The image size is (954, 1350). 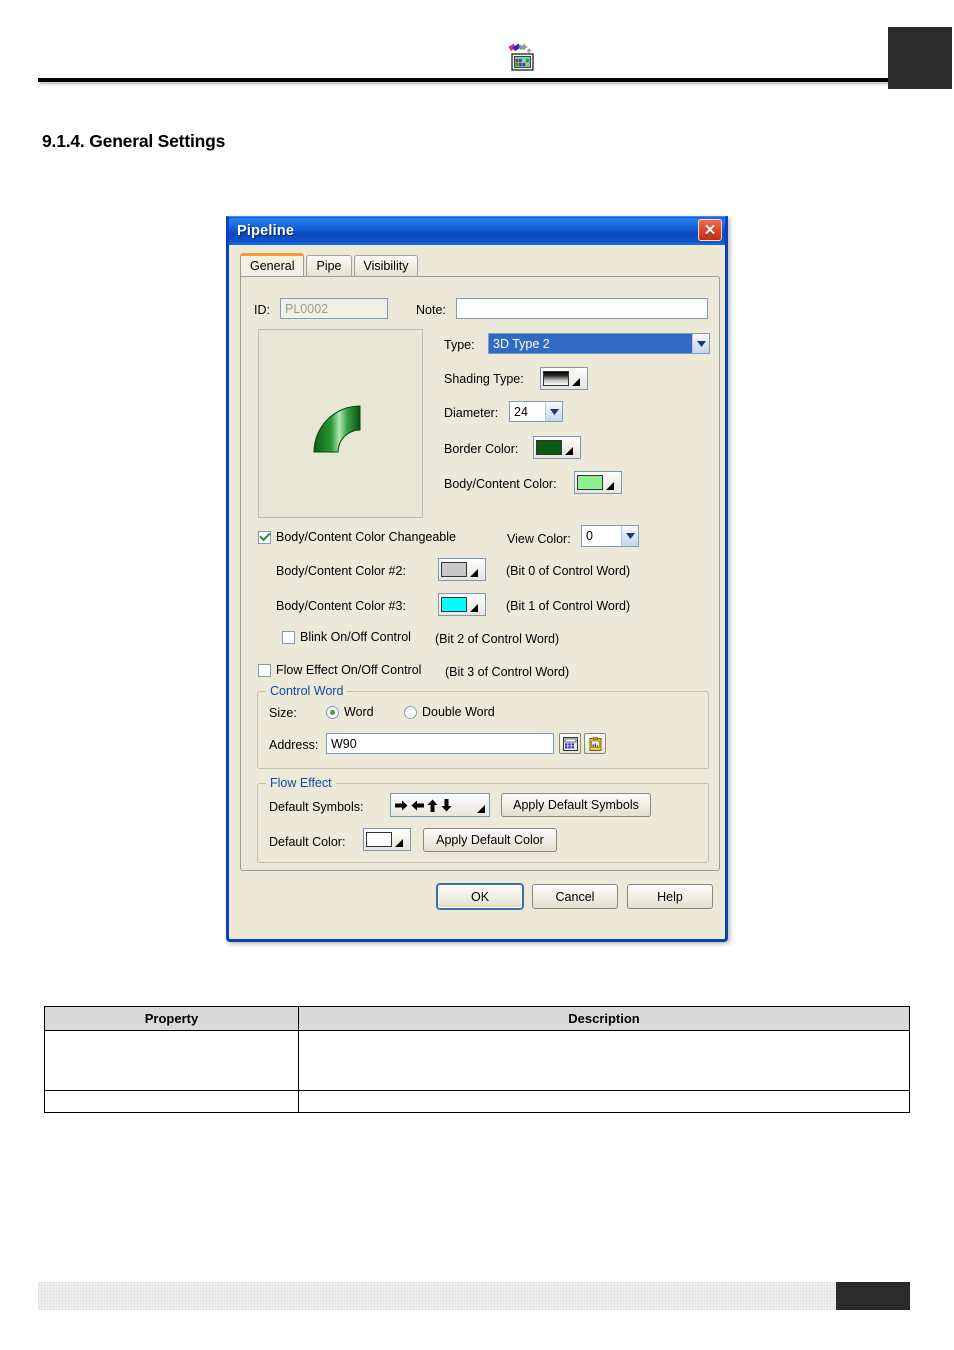 I want to click on flow-effect-control-checkbox: Flow Effect On/Off Control, so click(x=339, y=670).